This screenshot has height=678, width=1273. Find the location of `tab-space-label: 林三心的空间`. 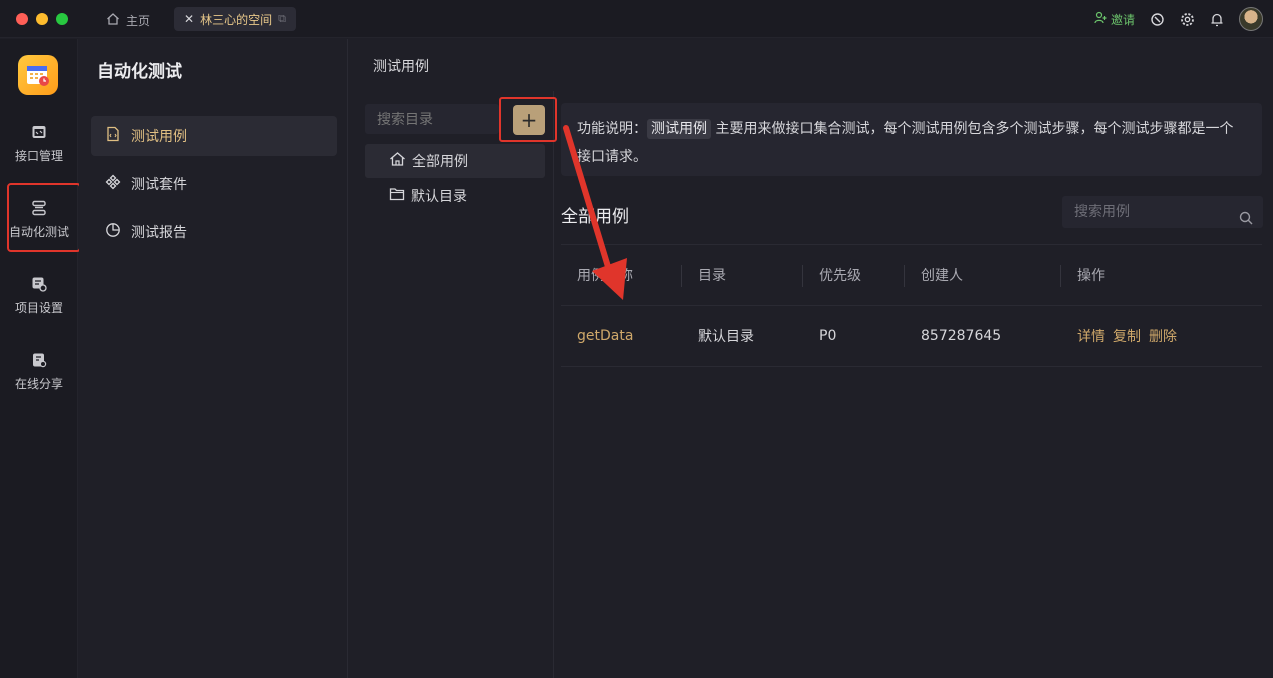

tab-space-label: 林三心的空间 is located at coordinates (236, 19).